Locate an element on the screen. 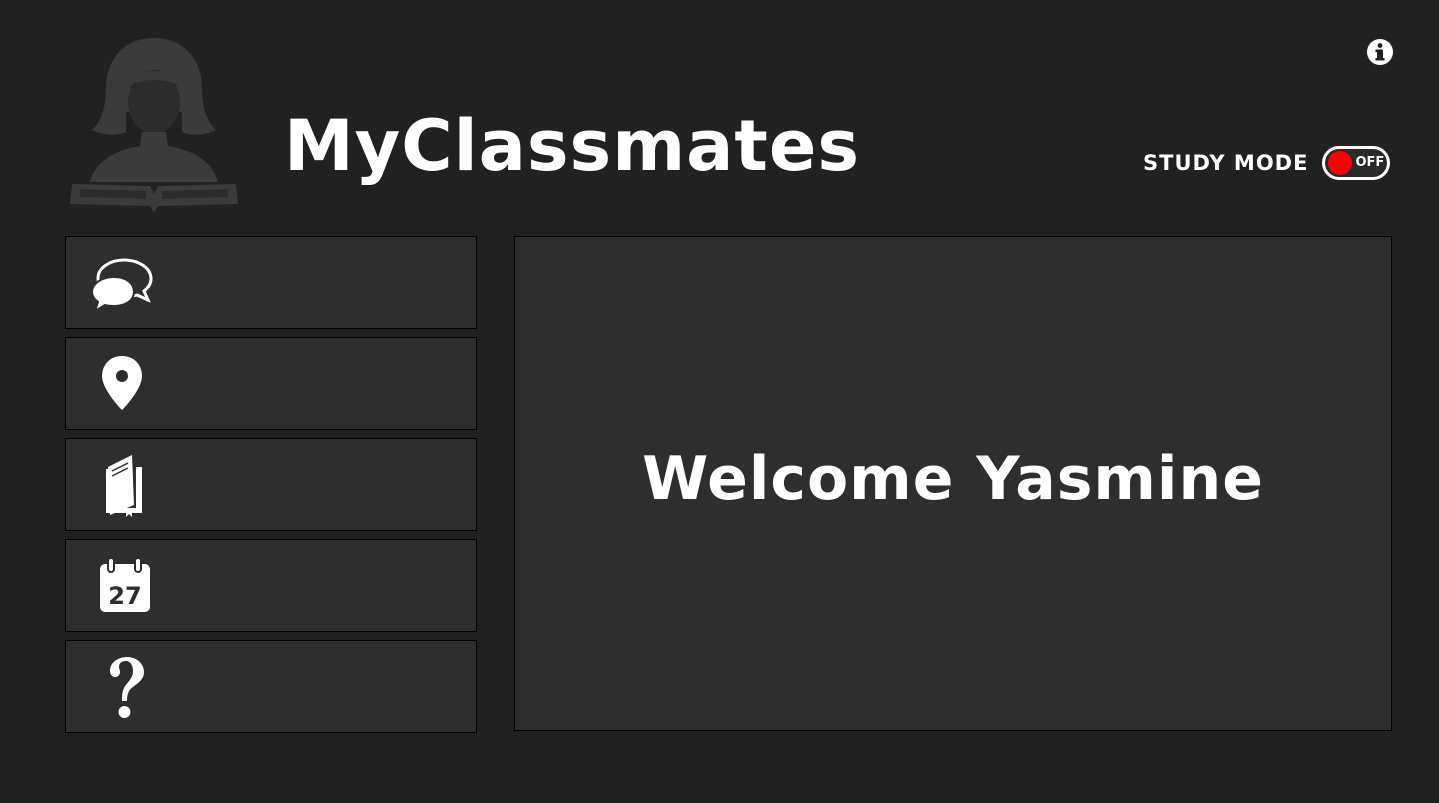 This screenshot has width=1439, height=803. calendar-day-number: 27 is located at coordinates (124, 596).